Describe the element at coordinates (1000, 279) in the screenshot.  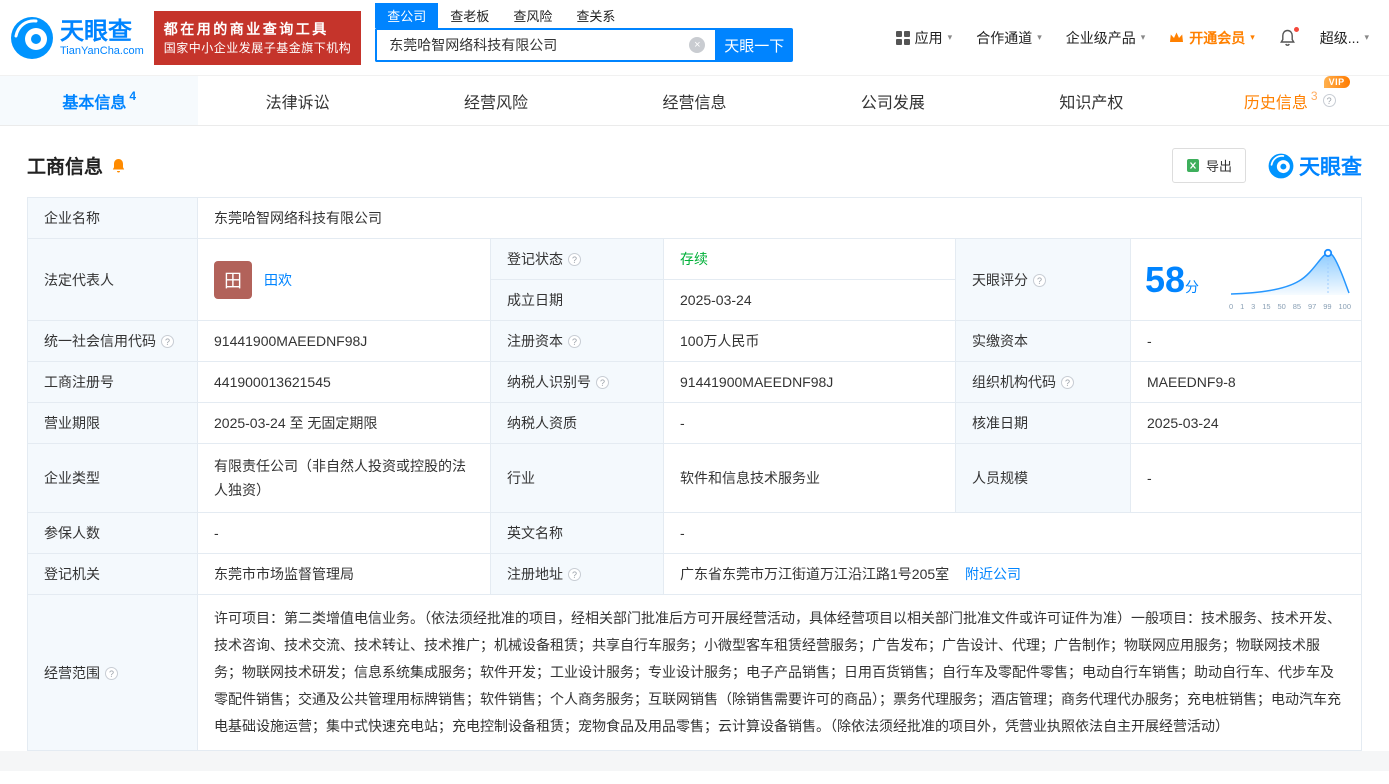
I see `field-label: 天眼评分` at that location.